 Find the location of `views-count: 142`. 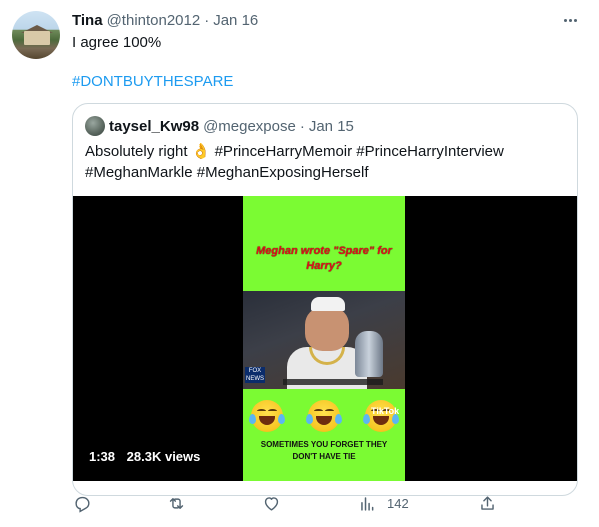

views-count: 142 is located at coordinates (398, 503).